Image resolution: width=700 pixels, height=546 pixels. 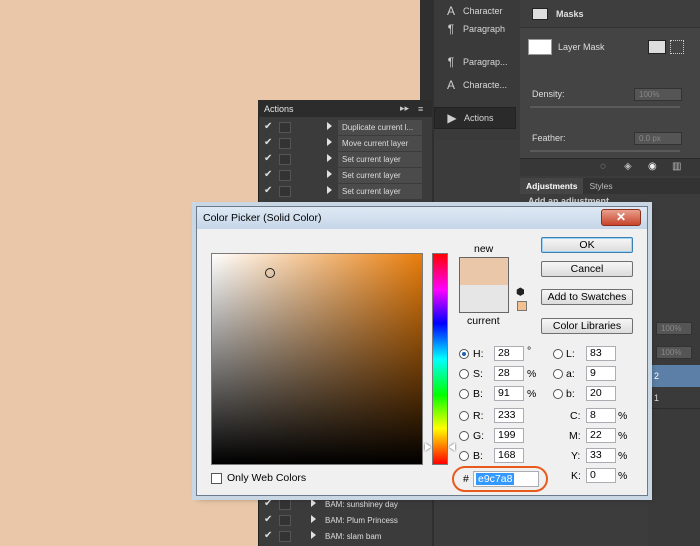 What do you see at coordinates (558, 374) in the screenshot?
I see `lab-a-radio` at bounding box center [558, 374].